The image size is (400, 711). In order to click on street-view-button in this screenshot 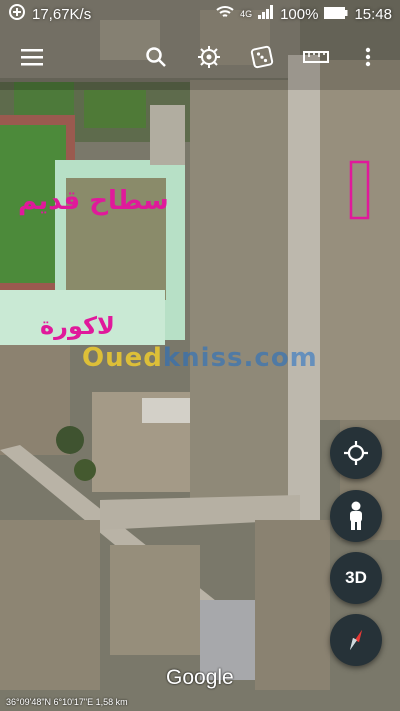, I will do `click(356, 516)`.